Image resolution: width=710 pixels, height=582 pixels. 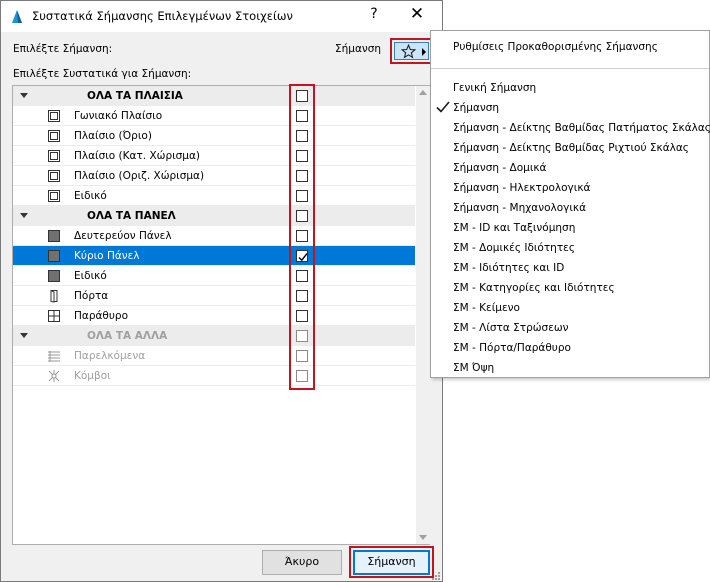 What do you see at coordinates (358, 49) in the screenshot?
I see `current-marker-name: Σήμανση` at bounding box center [358, 49].